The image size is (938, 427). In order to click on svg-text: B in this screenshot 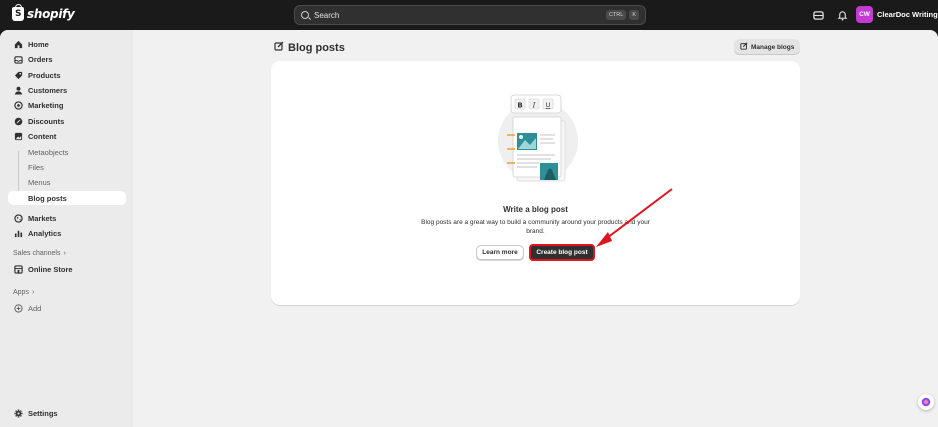, I will do `click(519, 106)`.